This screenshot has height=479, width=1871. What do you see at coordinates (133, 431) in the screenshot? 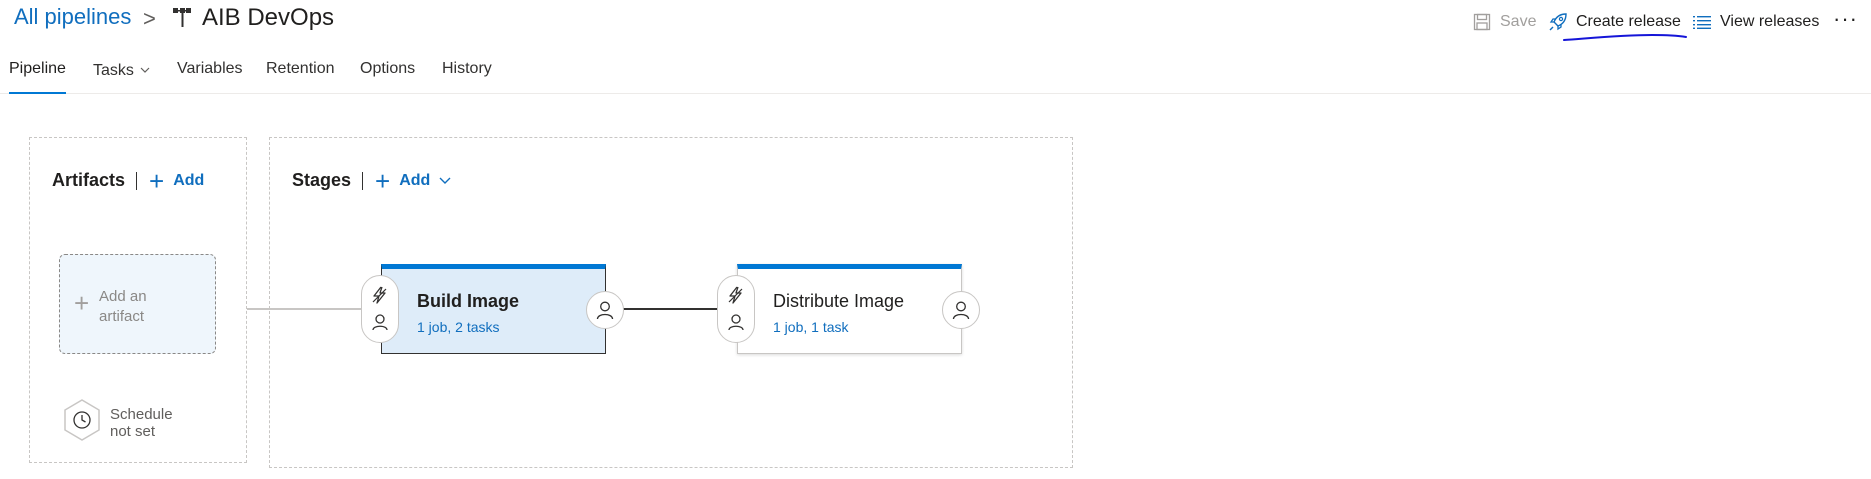
I see `schedule-label-line2: not set` at bounding box center [133, 431].